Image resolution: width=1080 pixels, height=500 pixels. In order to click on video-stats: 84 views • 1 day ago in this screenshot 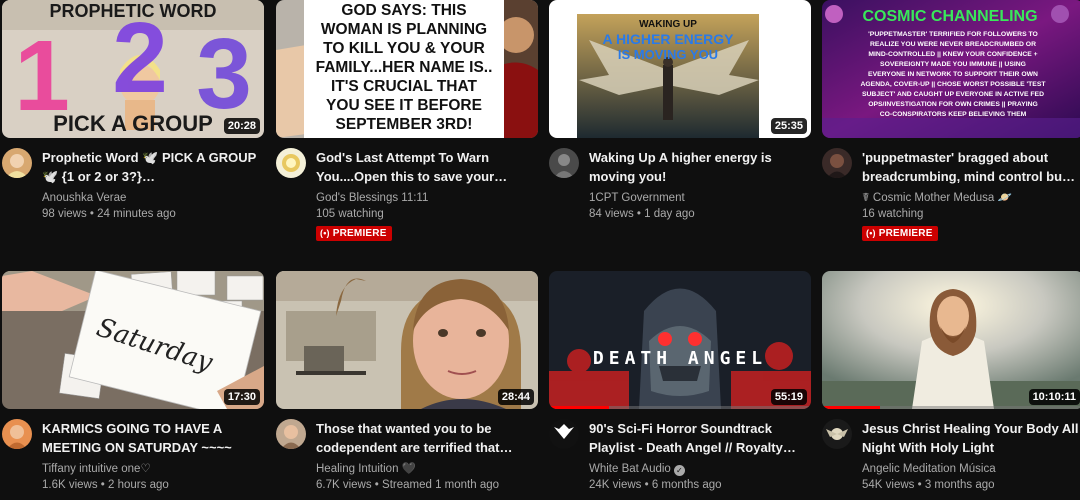, I will do `click(642, 214)`.